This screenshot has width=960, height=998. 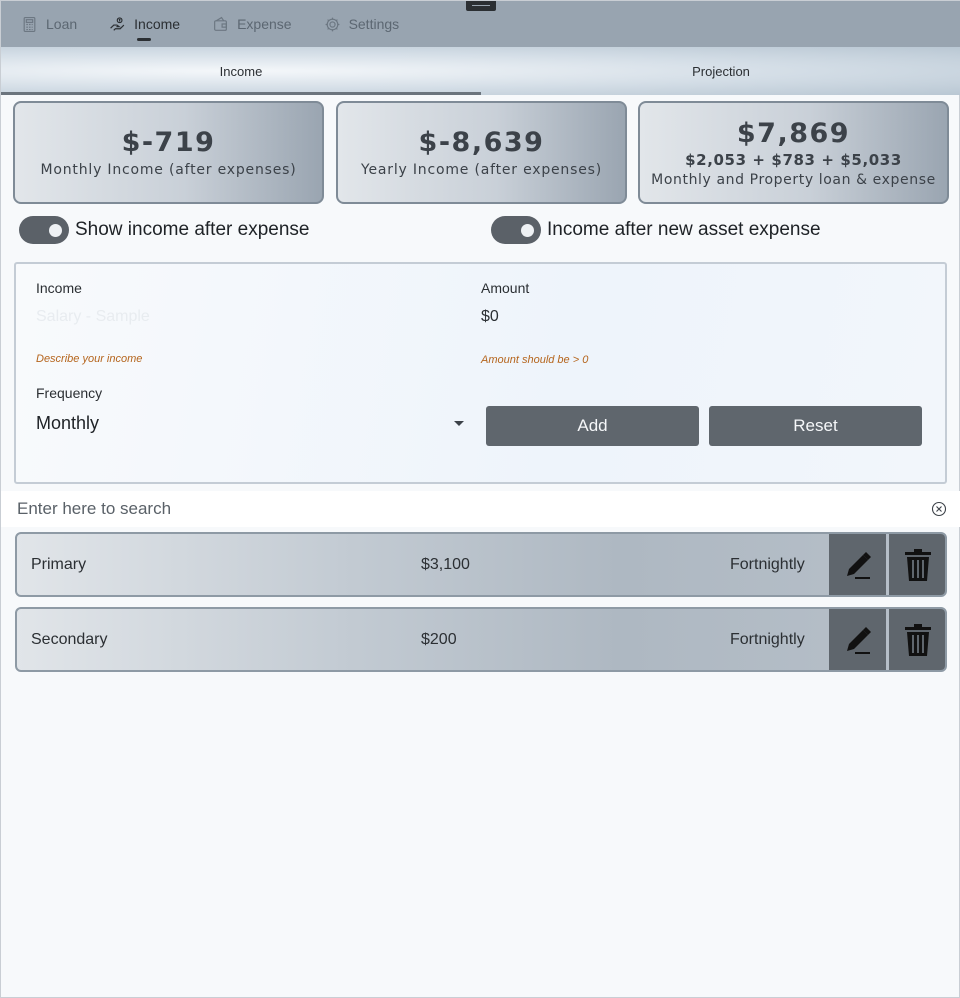 I want to click on wallet-icon, so click(x=221, y=23).